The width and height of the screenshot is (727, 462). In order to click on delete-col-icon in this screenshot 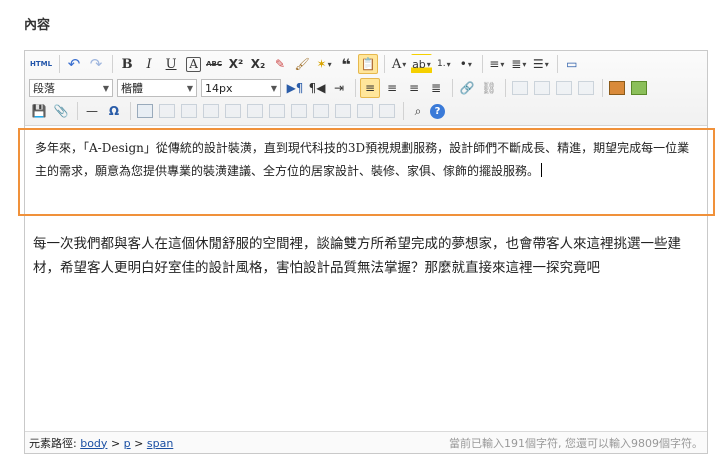, I will do `click(255, 111)`.